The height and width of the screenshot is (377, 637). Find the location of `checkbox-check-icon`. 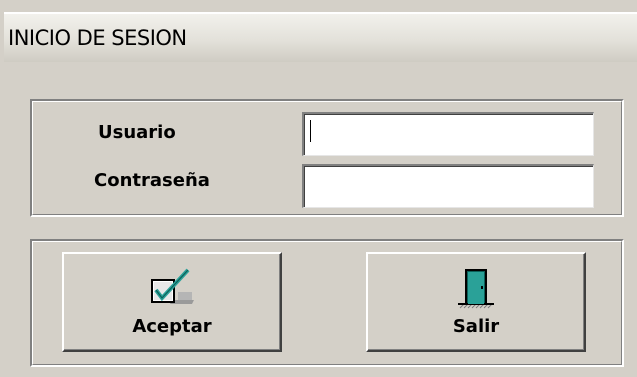

checkbox-check-icon is located at coordinates (172, 290).